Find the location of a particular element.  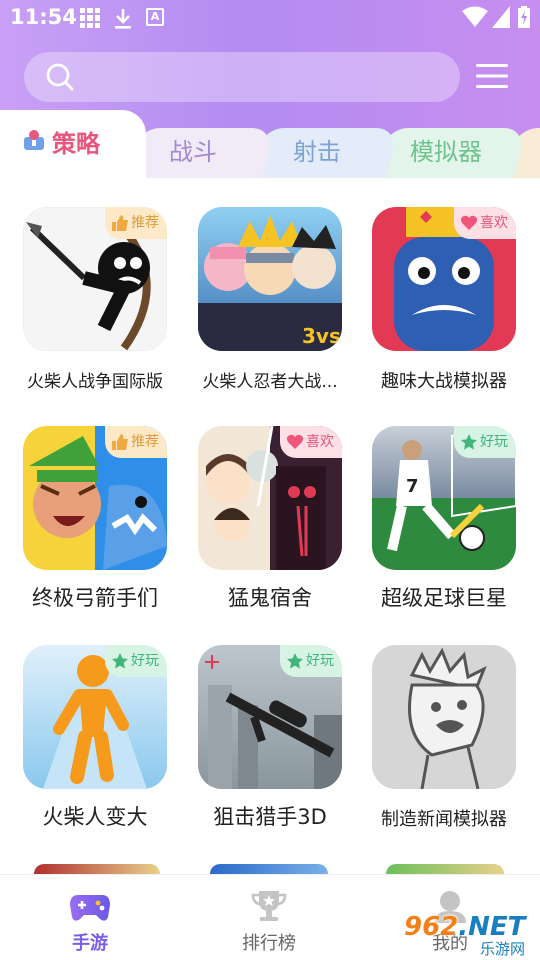

tab-battle-label: 战斗 is located at coordinates (193, 152).